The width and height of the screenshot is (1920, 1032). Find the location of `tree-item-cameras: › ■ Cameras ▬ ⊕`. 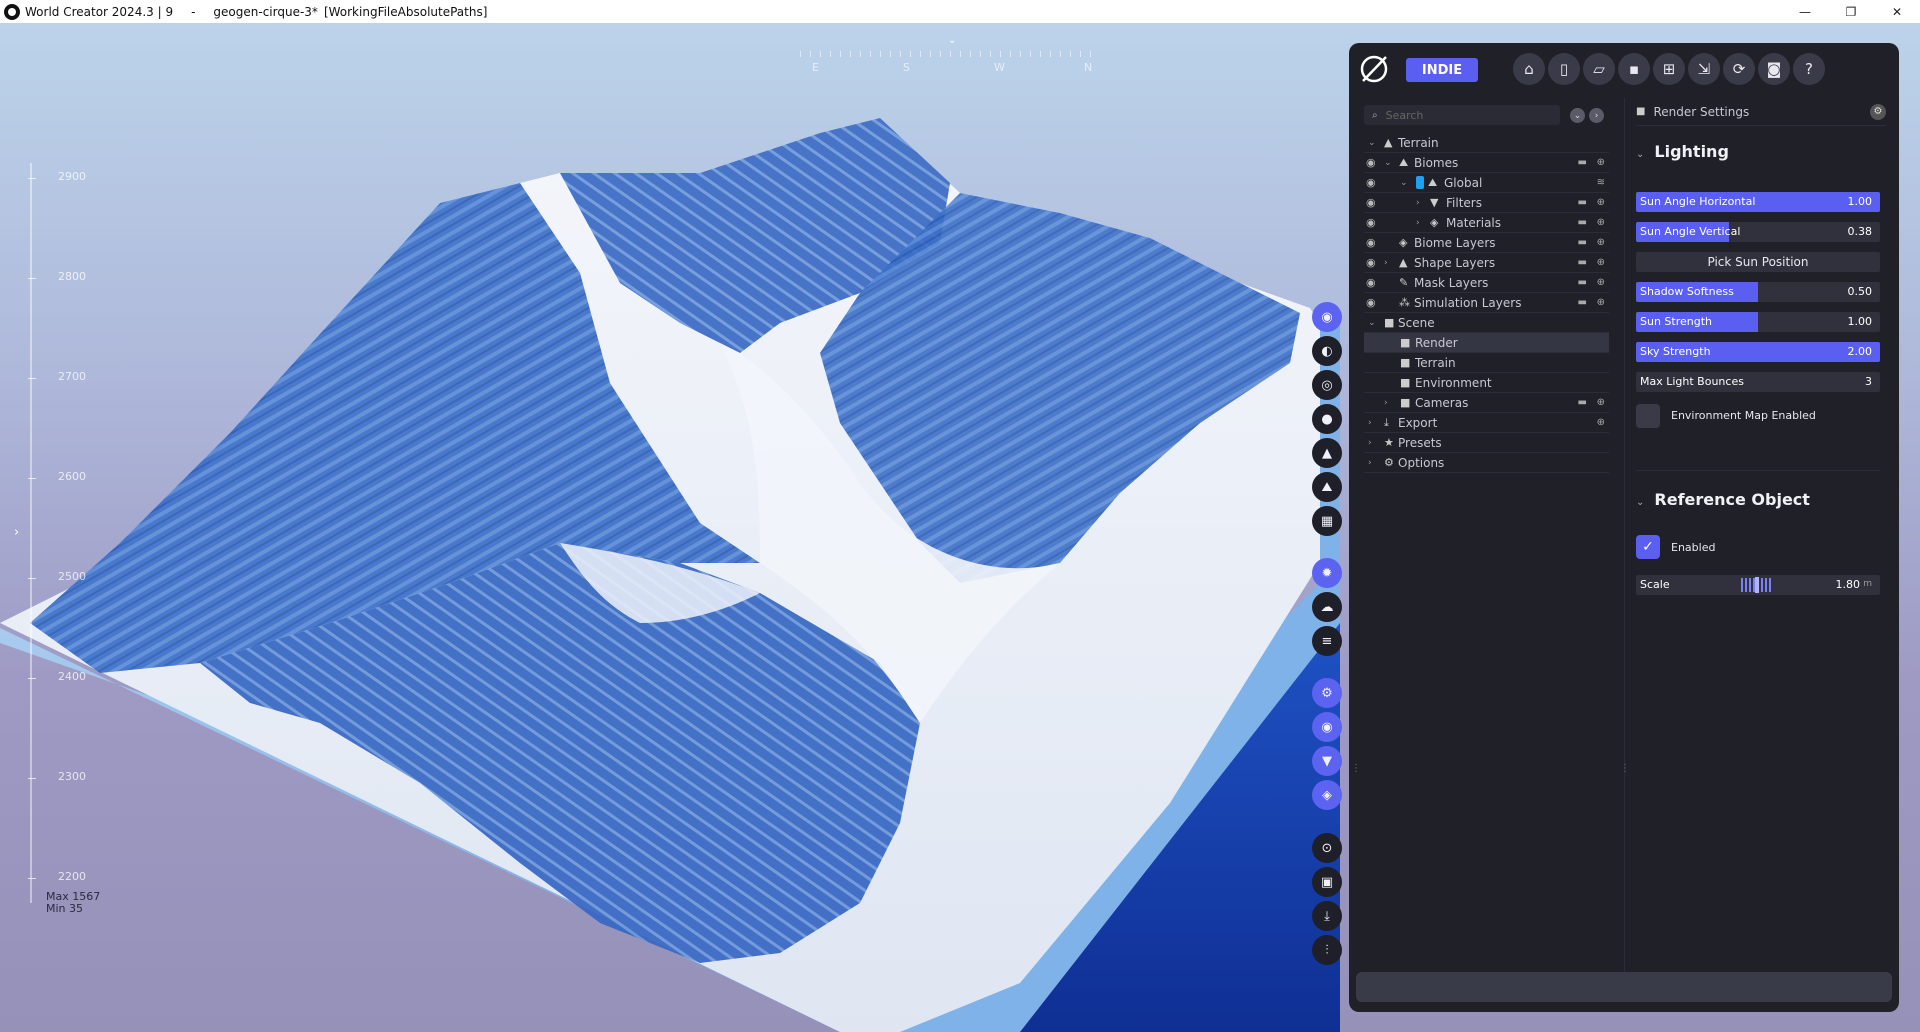

tree-item-cameras: › ■ Cameras ▬ ⊕ is located at coordinates (1486, 403).